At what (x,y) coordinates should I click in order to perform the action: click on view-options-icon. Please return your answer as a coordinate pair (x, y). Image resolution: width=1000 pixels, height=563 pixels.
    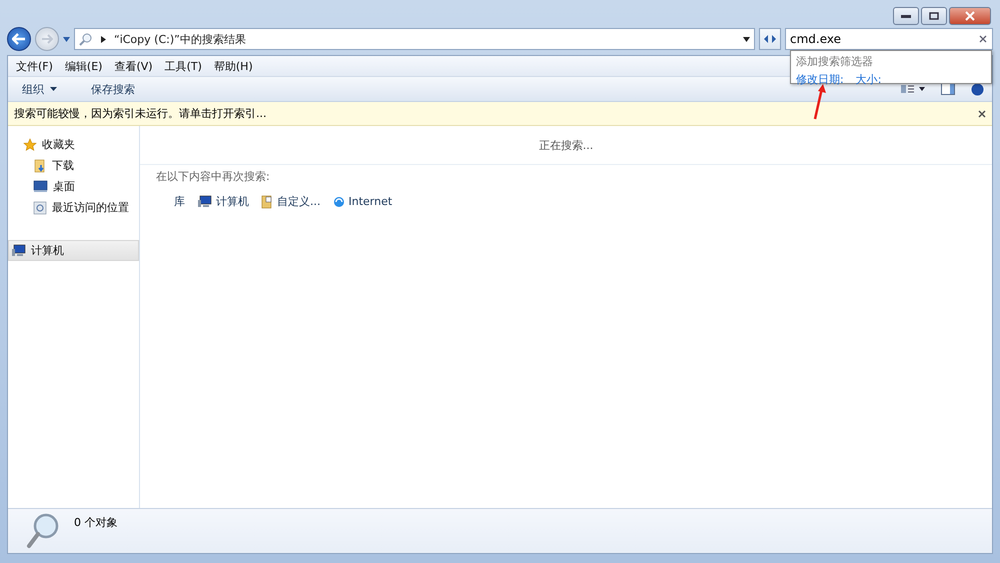
    Looking at the image, I should click on (913, 89).